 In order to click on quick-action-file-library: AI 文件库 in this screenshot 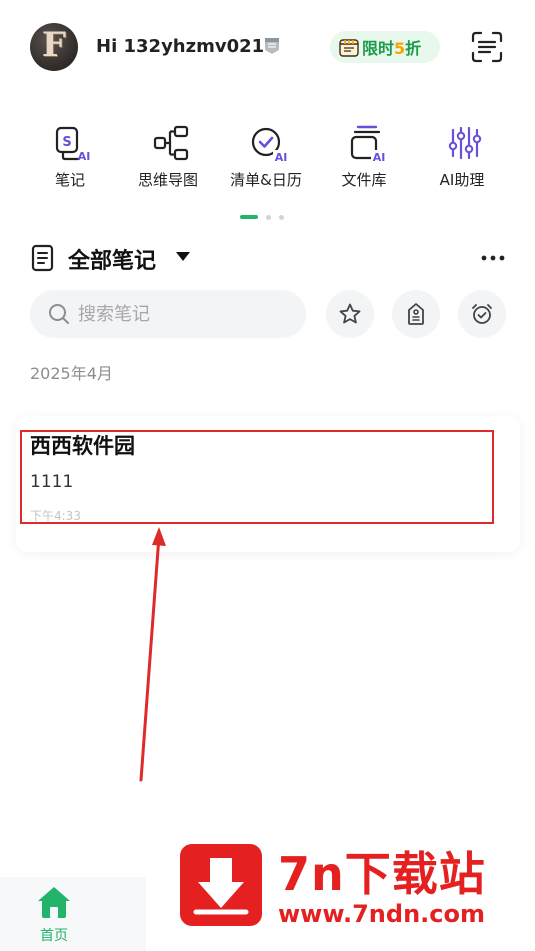, I will do `click(363, 158)`.